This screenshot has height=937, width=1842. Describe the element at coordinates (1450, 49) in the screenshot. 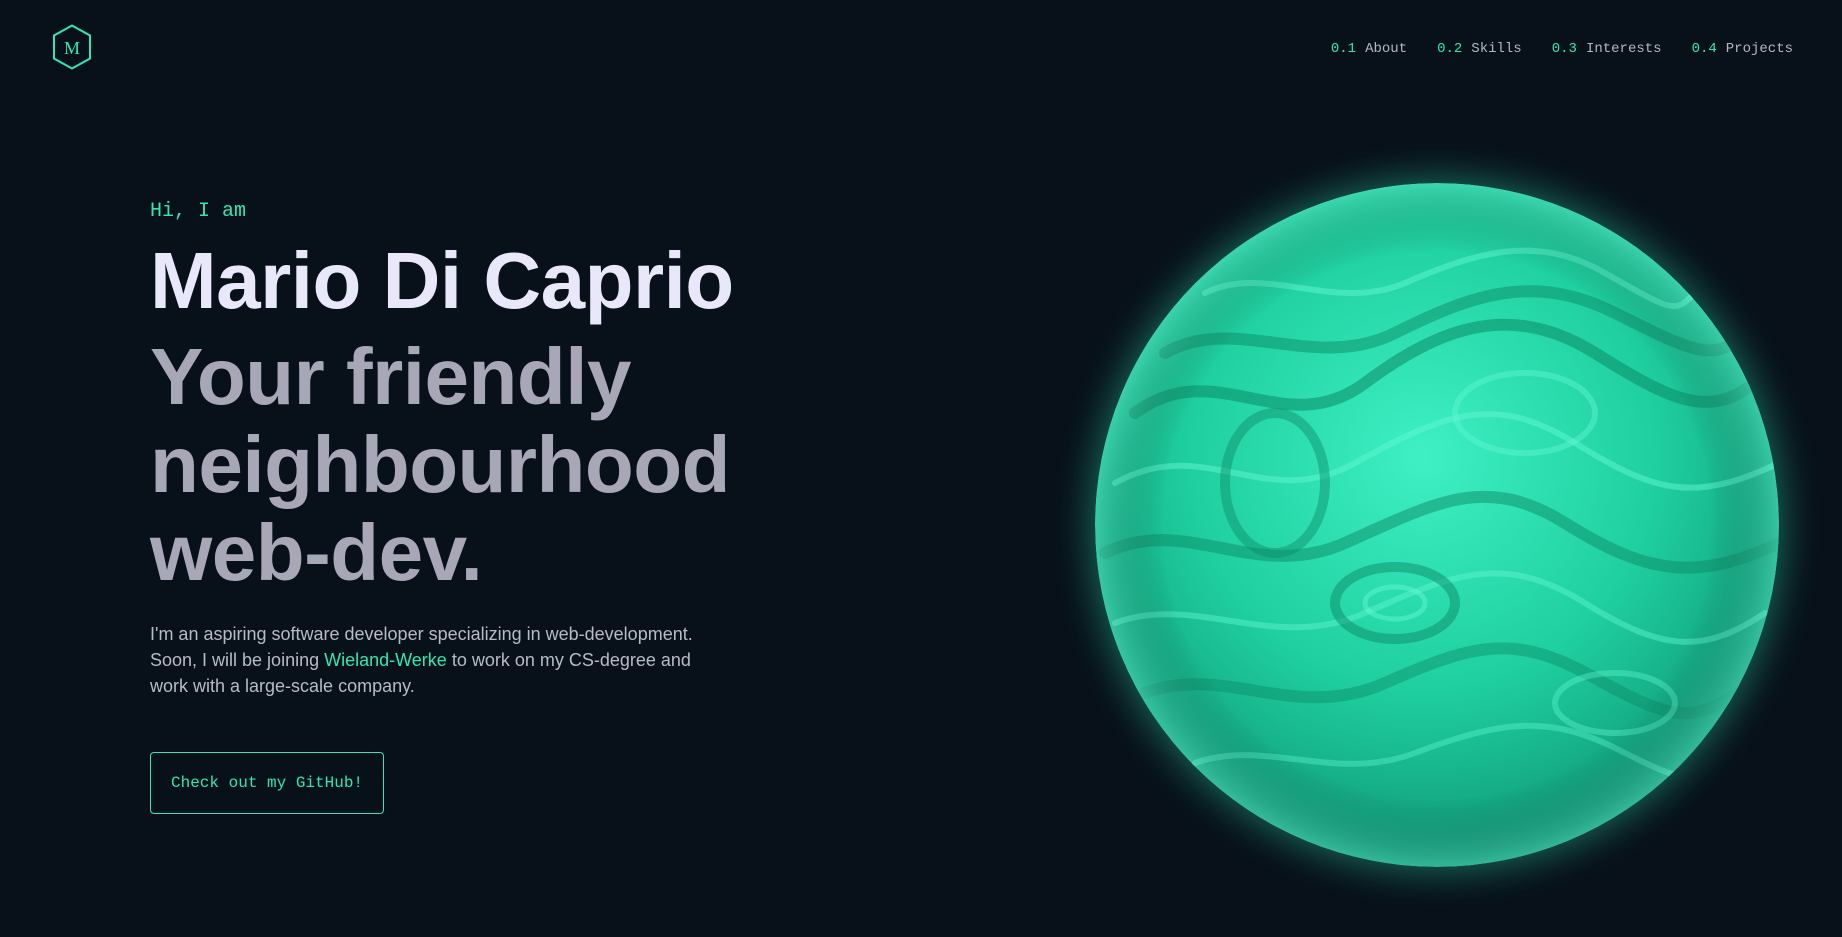

I see `nav-item-number: 0.2` at that location.